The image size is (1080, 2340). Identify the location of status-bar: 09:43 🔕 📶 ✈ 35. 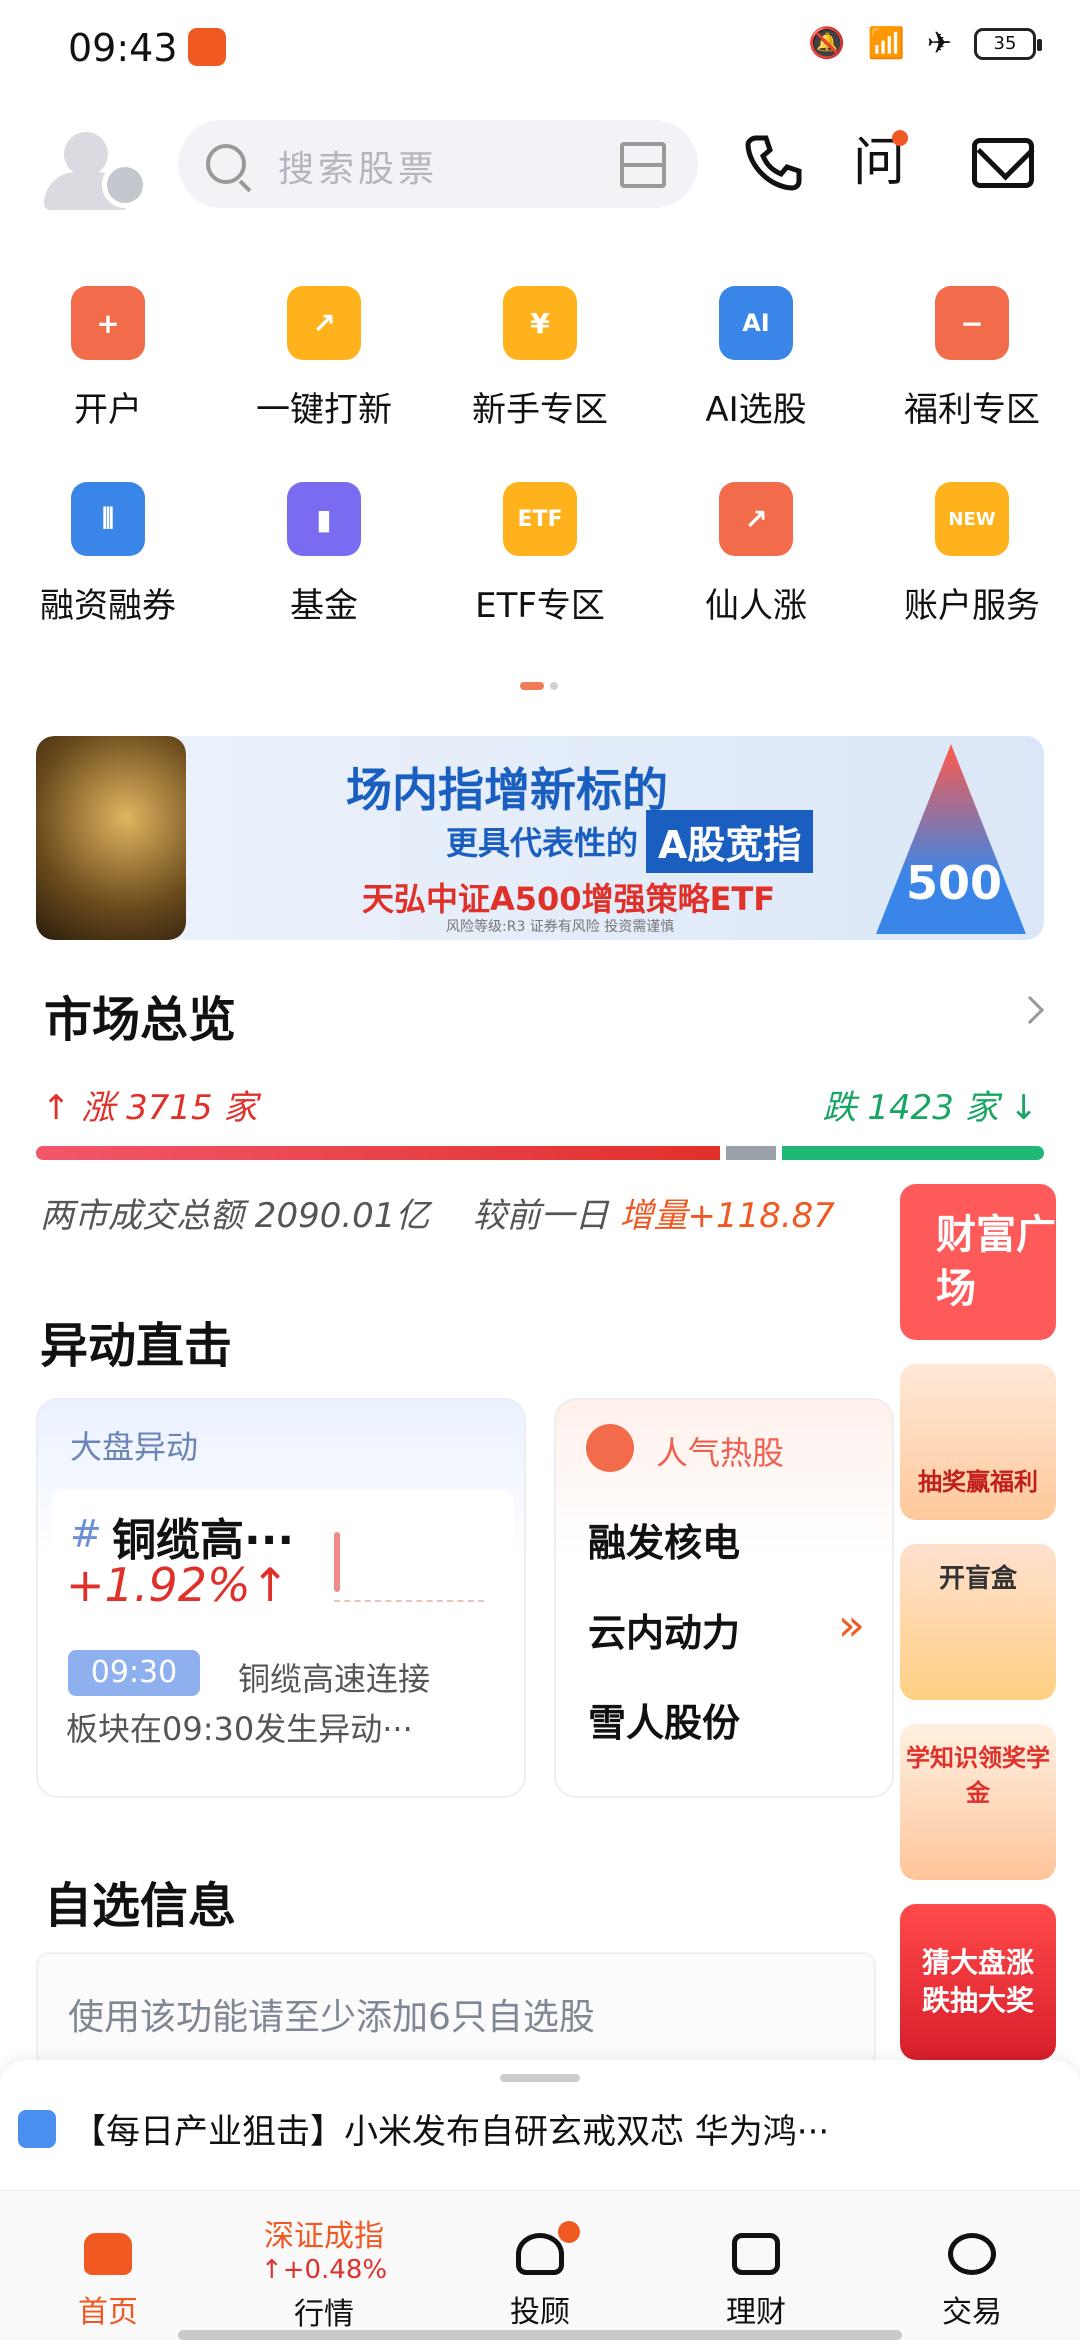
(540, 50).